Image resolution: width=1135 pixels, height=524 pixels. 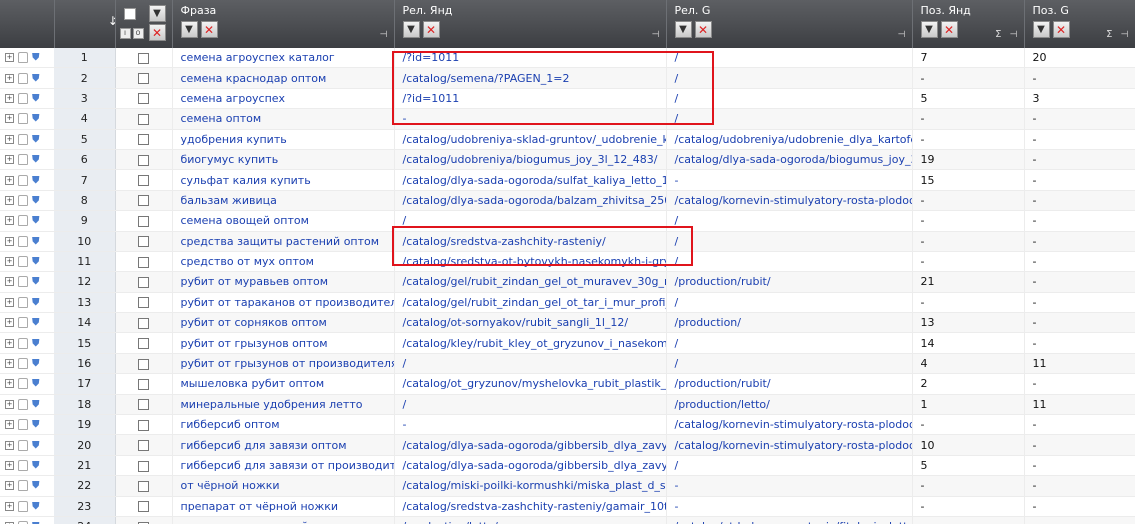 I want to click on column-header-rel-yandex: Рел. Янд ▼ ✕ ⊣, so click(x=530, y=24).